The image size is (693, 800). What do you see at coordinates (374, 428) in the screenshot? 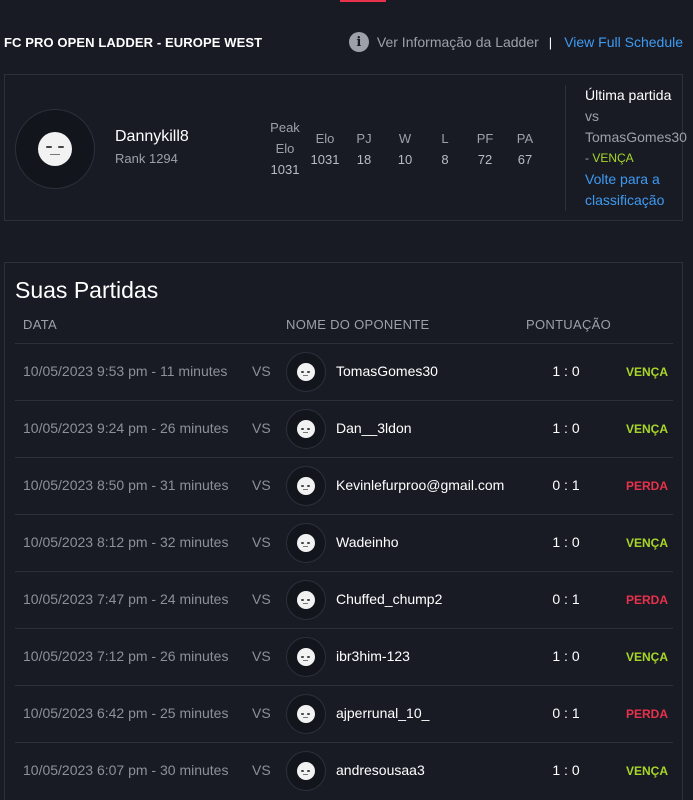
I see `opponent-name: Dan__3ldon` at bounding box center [374, 428].